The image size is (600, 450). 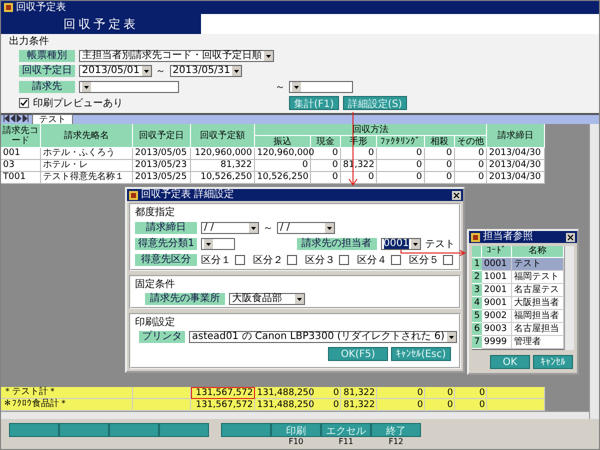 What do you see at coordinates (155, 323) in the screenshot?
I see `section-heading: 印刷設定` at bounding box center [155, 323].